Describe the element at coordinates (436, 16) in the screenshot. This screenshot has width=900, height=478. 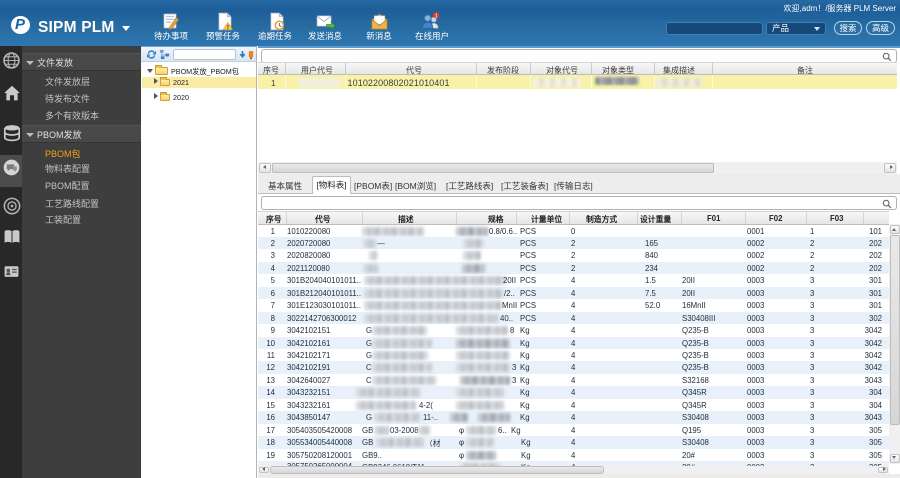
I see `svg-text: 1` at that location.